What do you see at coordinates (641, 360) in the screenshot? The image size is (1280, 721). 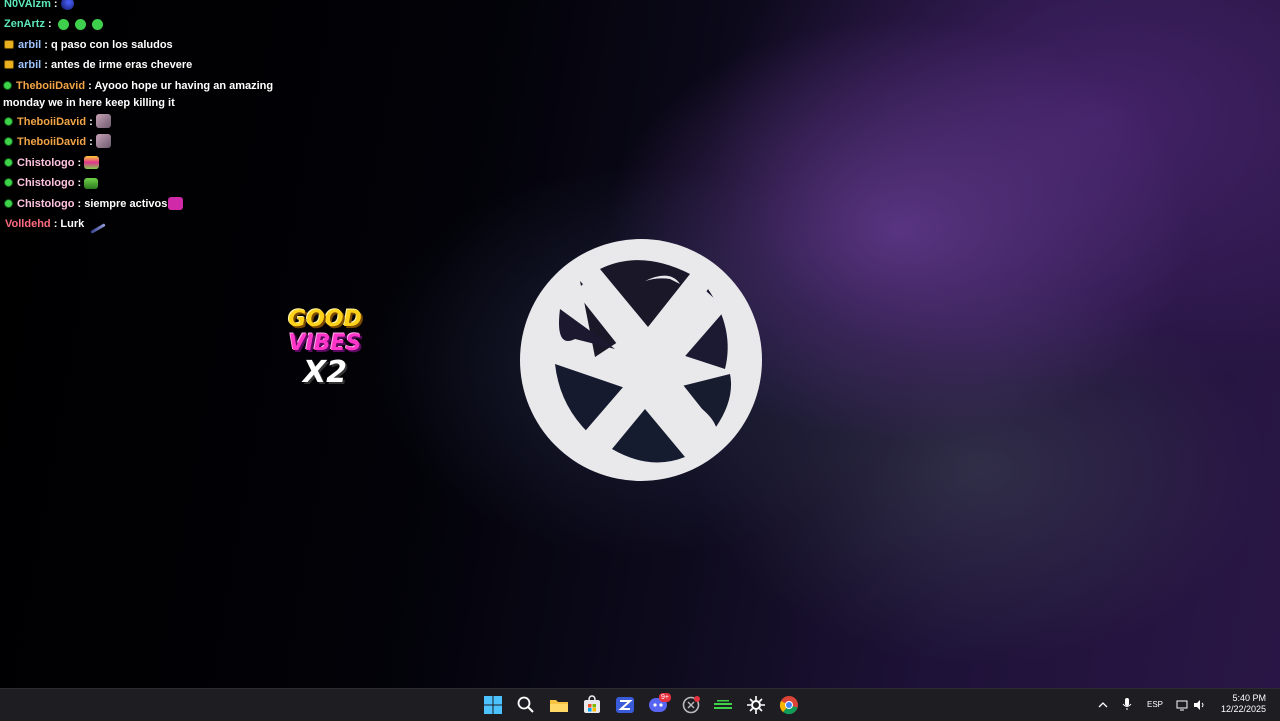 I see `stylized-x-circle-logo` at bounding box center [641, 360].